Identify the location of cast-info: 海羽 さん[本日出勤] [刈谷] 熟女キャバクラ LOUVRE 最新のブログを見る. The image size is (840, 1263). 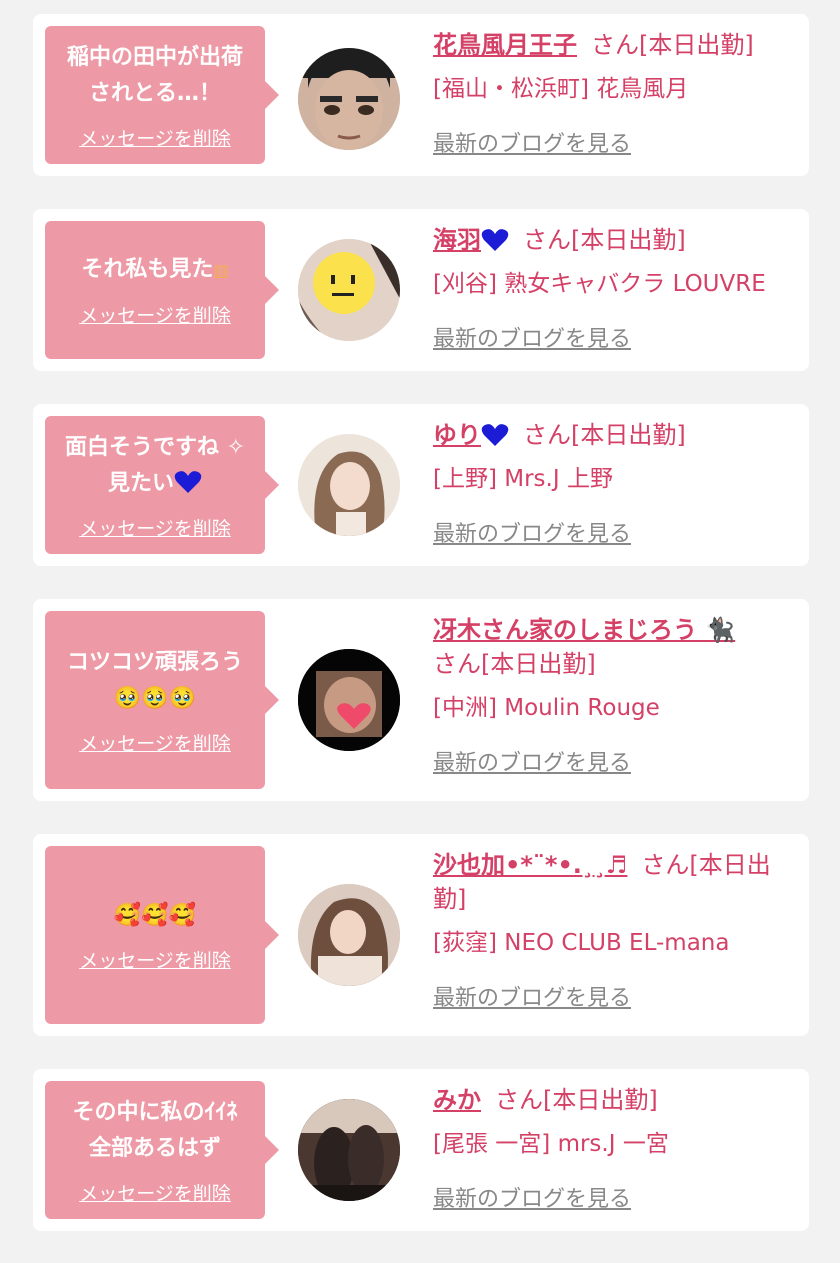
(616, 288).